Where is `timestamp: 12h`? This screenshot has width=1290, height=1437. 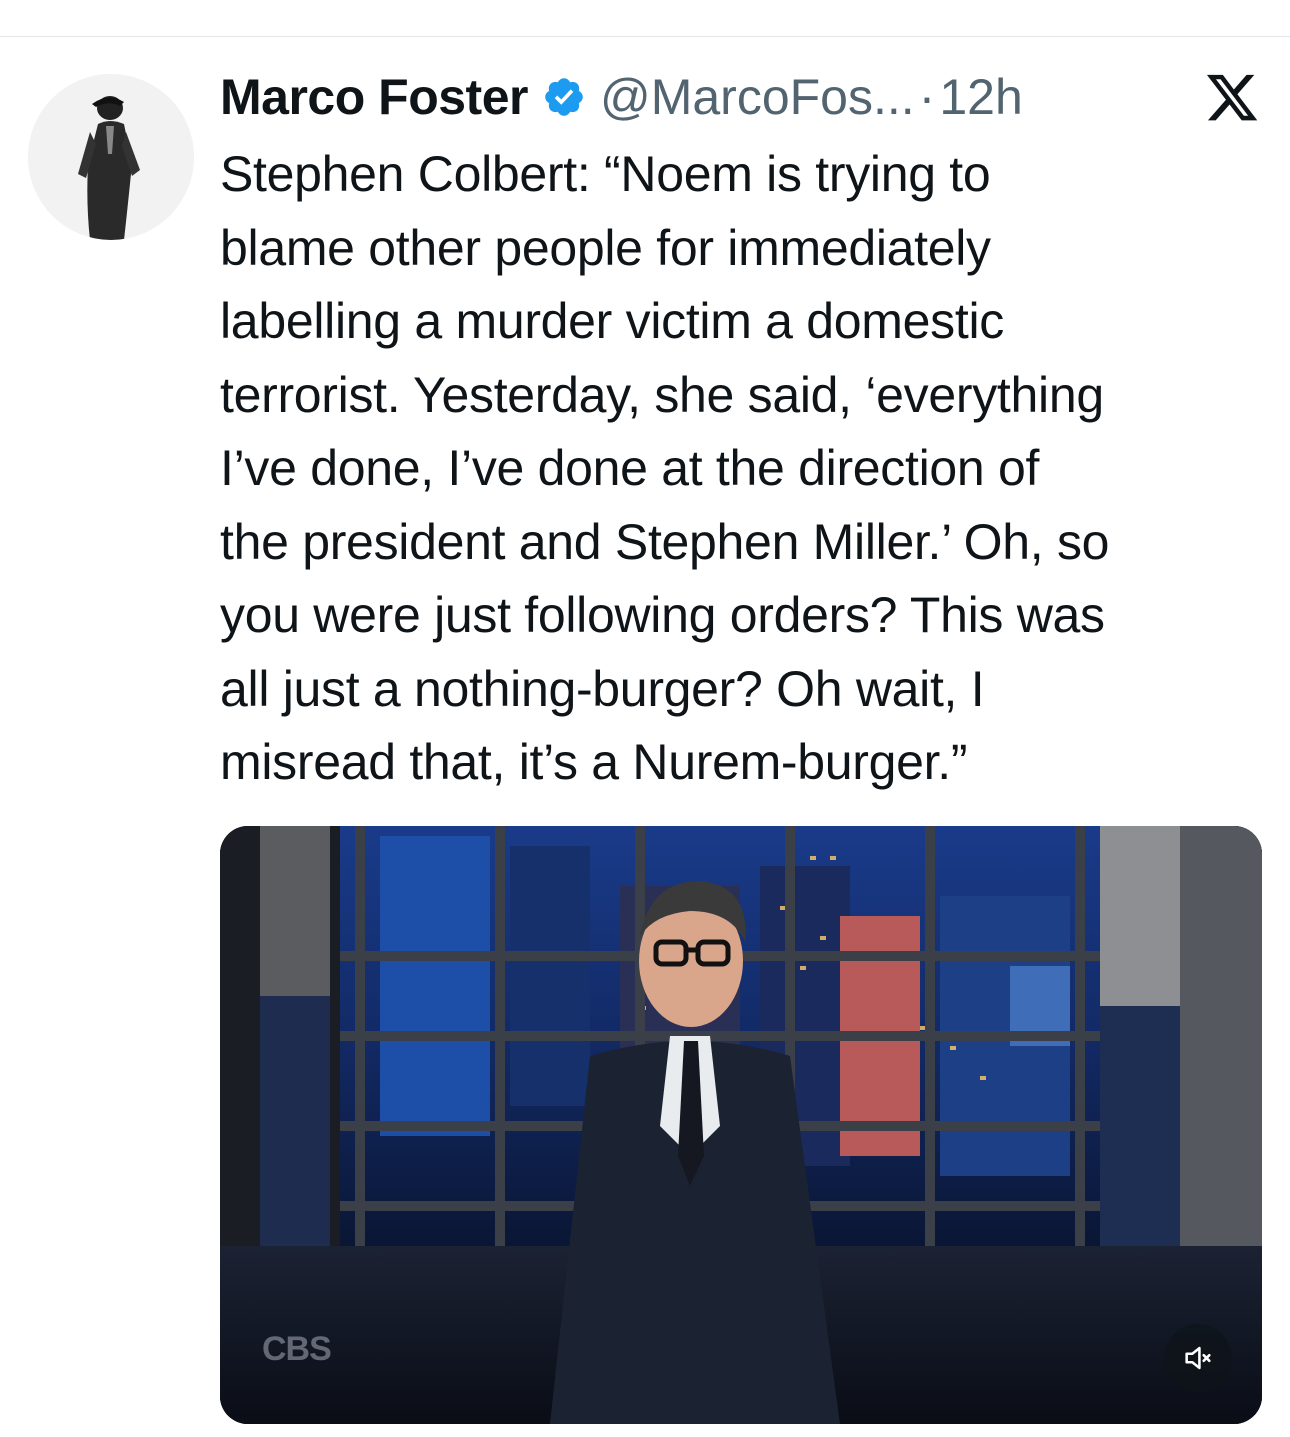 timestamp: 12h is located at coordinates (980, 97).